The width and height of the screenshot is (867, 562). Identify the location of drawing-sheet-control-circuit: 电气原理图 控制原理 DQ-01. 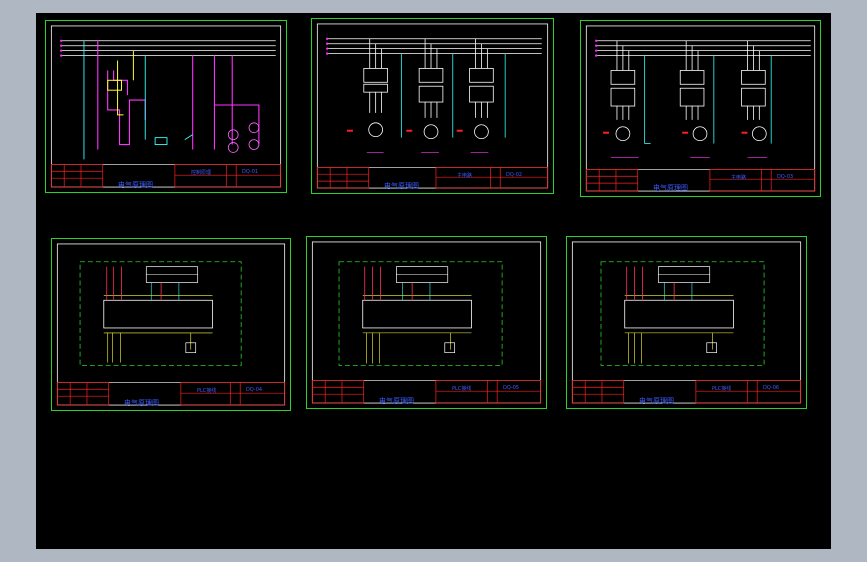
(166, 106).